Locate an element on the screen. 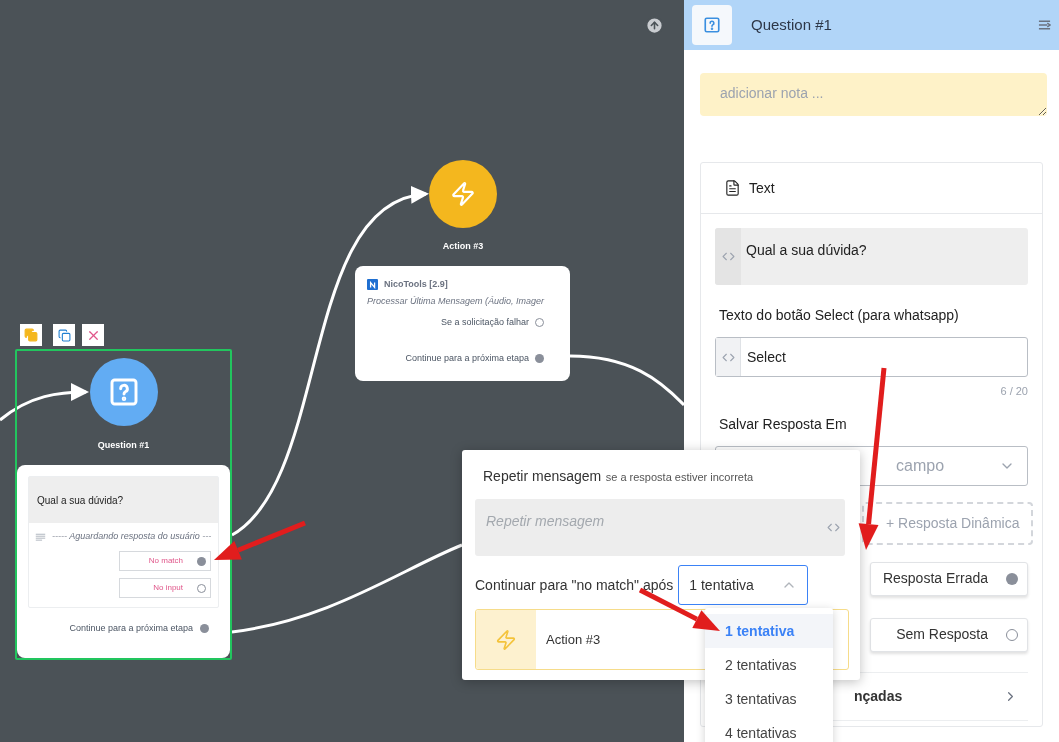 The width and height of the screenshot is (1059, 742). document-icon is located at coordinates (732, 188).